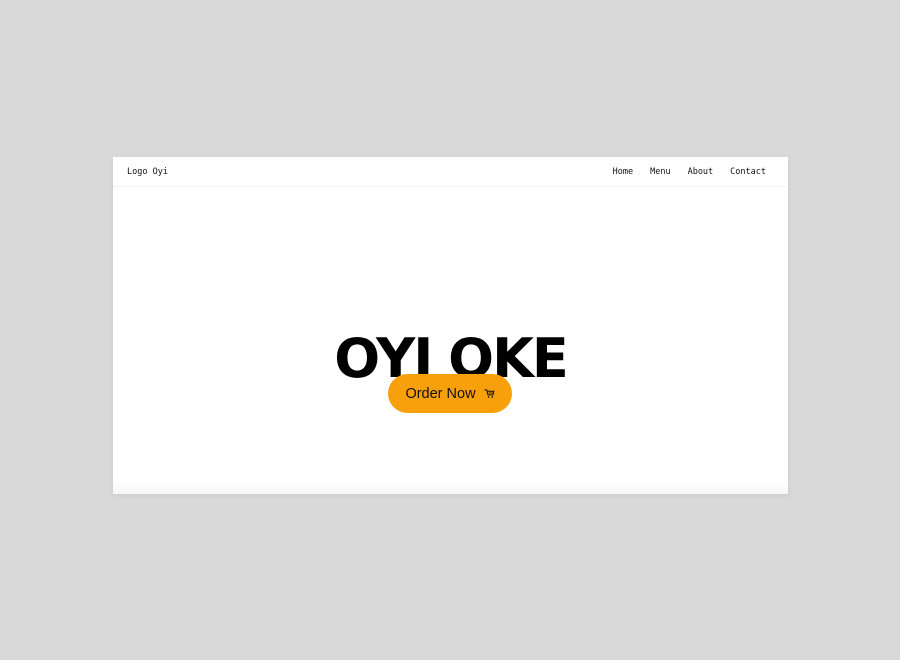  Describe the element at coordinates (701, 172) in the screenshot. I see `nav-link-about: About` at that location.